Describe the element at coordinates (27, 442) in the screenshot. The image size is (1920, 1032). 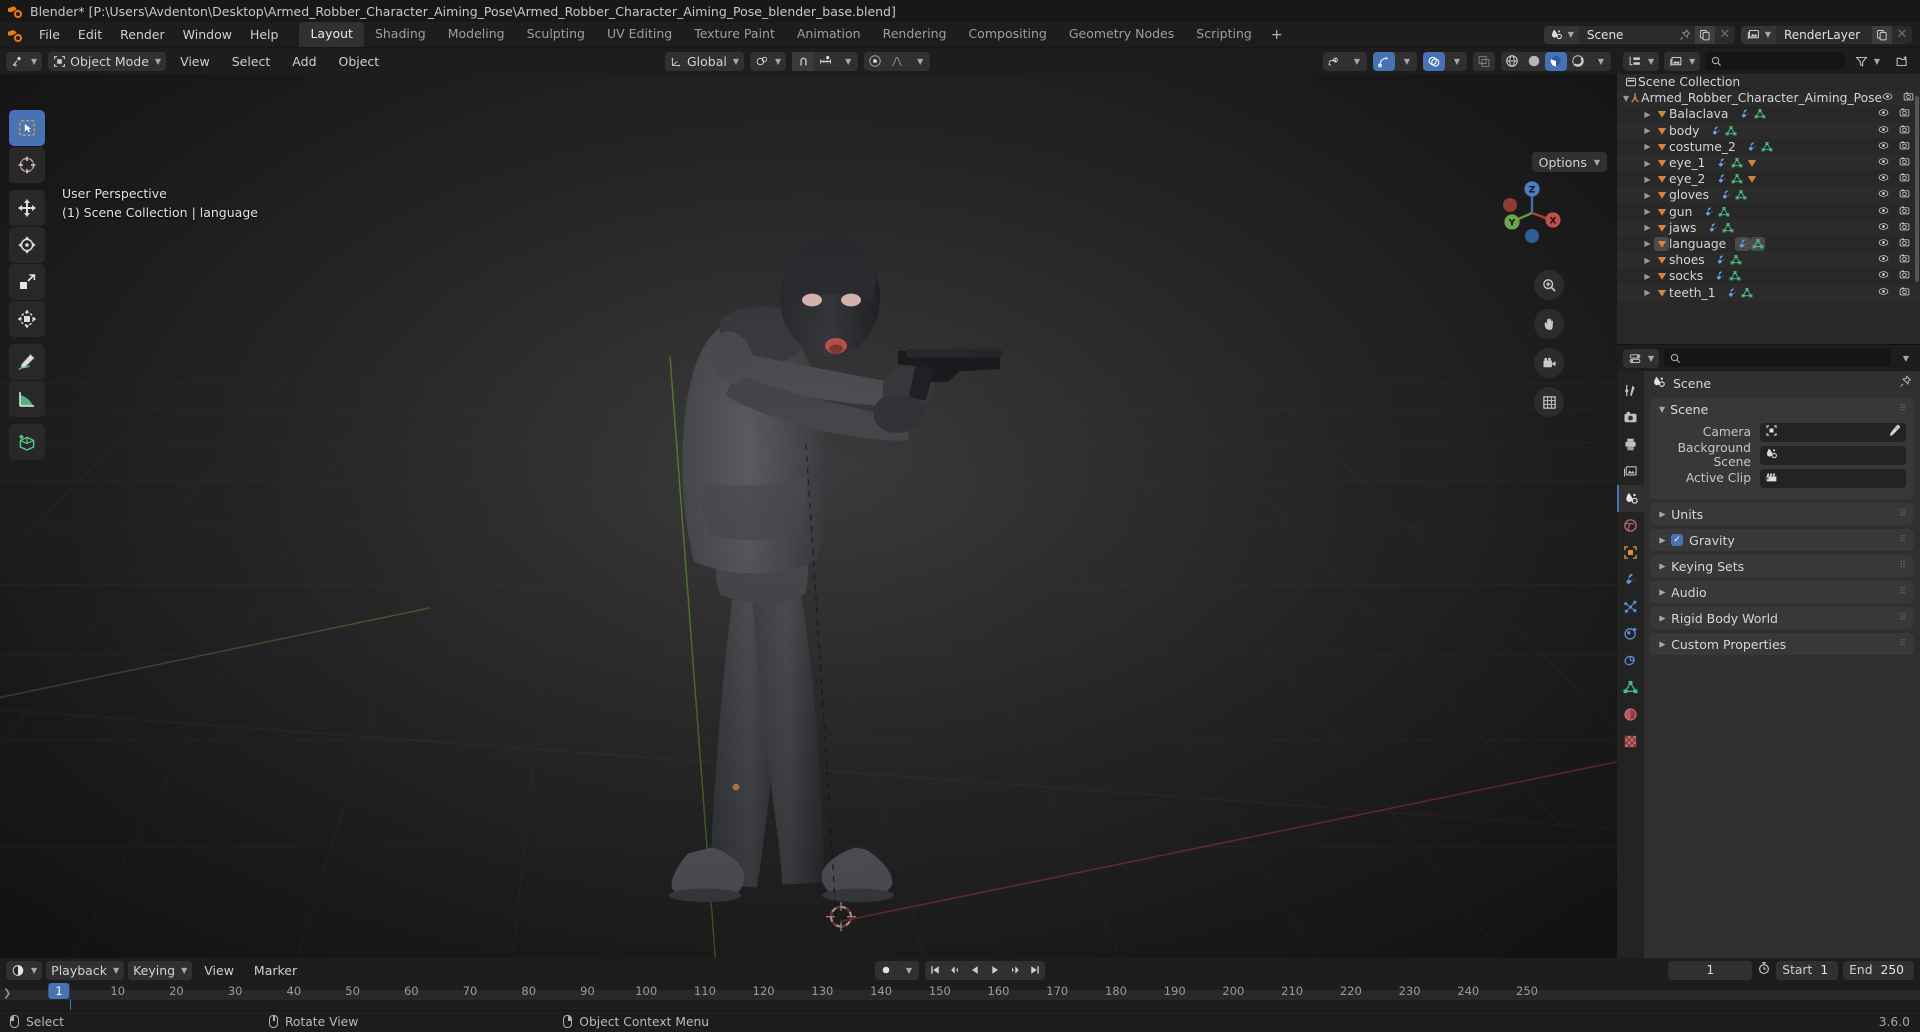
I see `tool-add-cube` at that location.